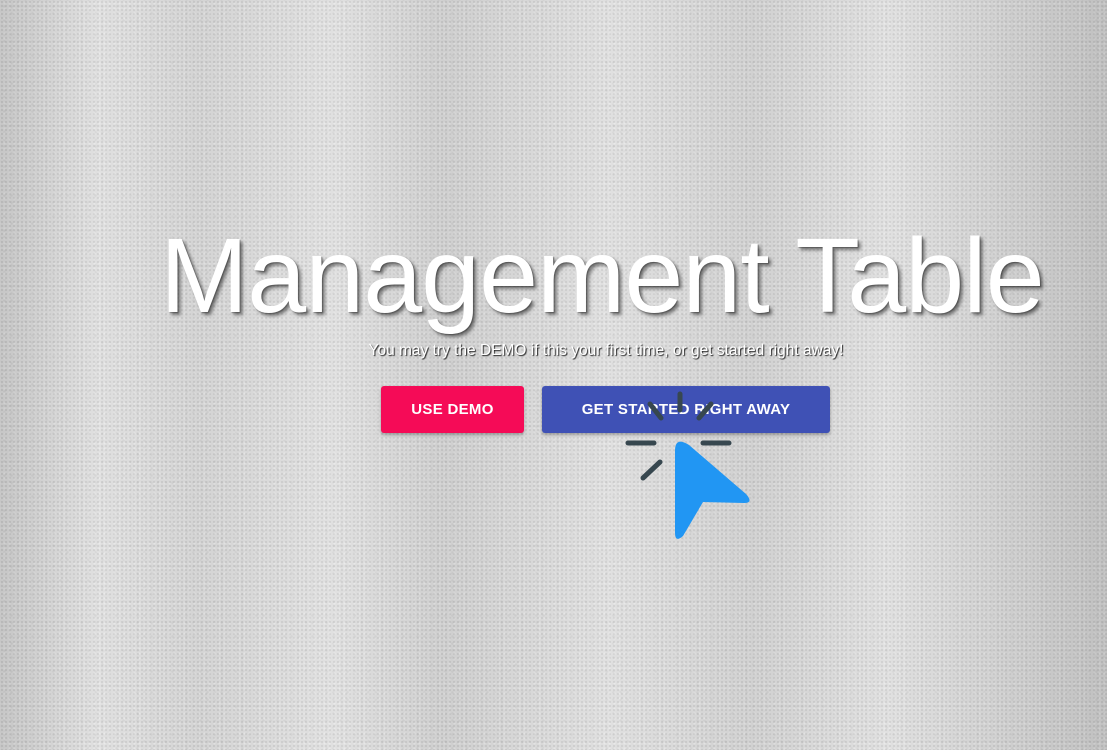 The image size is (1107, 750). Describe the element at coordinates (452, 409) in the screenshot. I see `use-demo-button: USE DEMO` at that location.